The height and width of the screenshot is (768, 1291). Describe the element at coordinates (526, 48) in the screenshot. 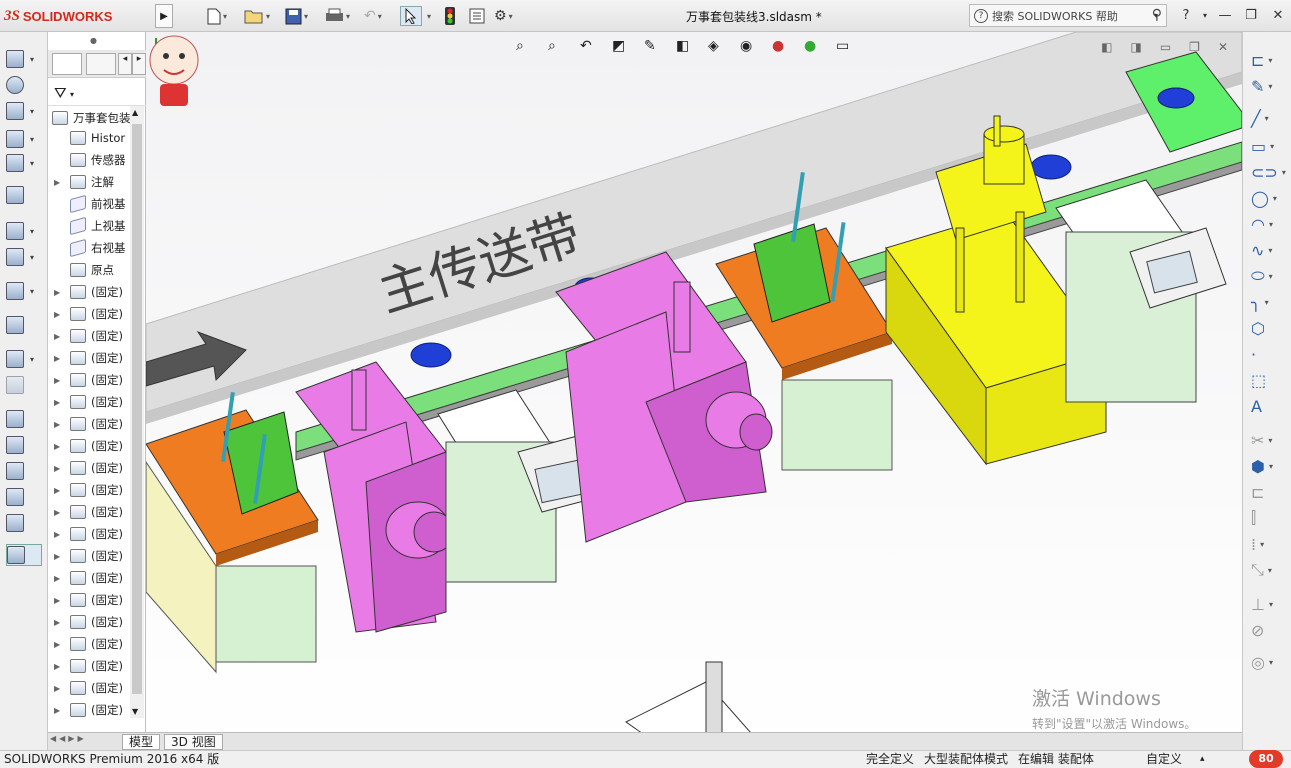

I see `zoom-to-fit-icon: ⌕` at that location.